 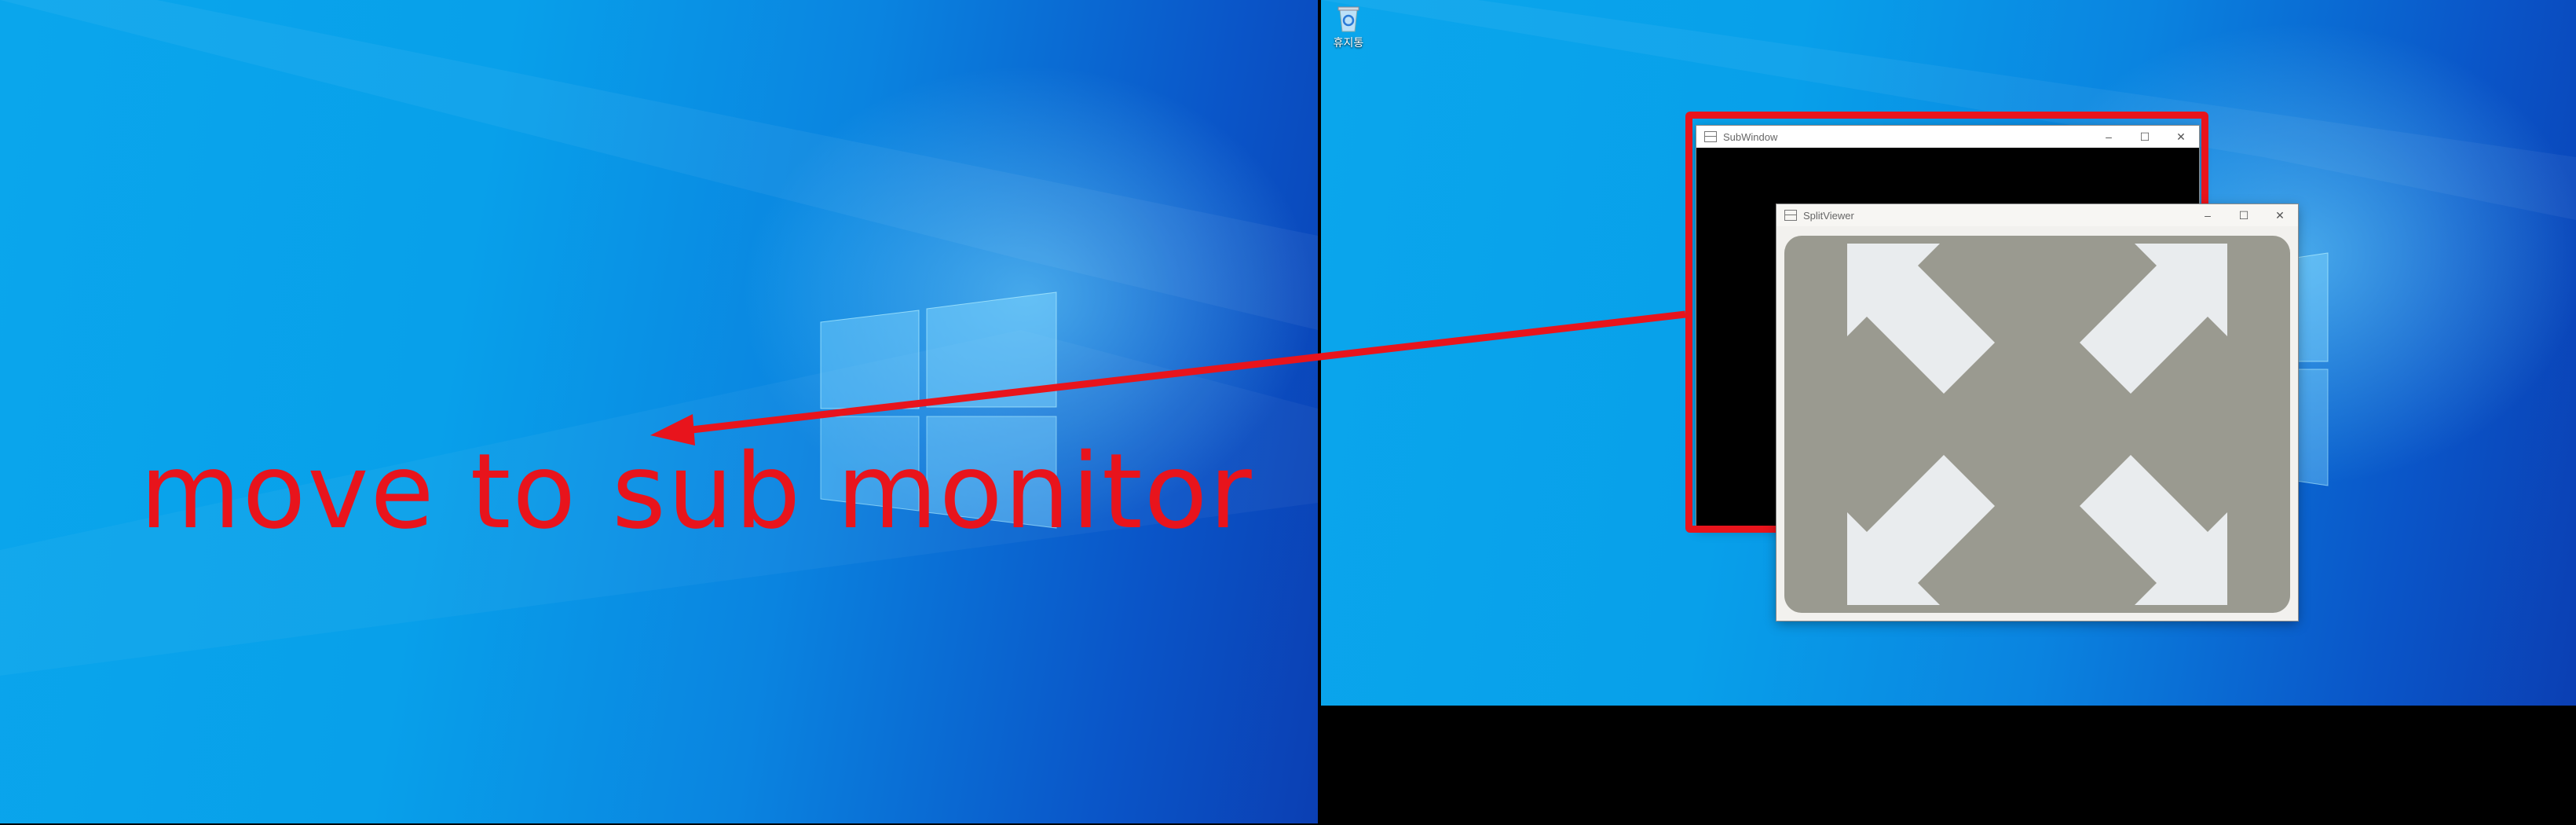 What do you see at coordinates (1349, 42) in the screenshot?
I see `recycle-bin-label: 휴지통` at bounding box center [1349, 42].